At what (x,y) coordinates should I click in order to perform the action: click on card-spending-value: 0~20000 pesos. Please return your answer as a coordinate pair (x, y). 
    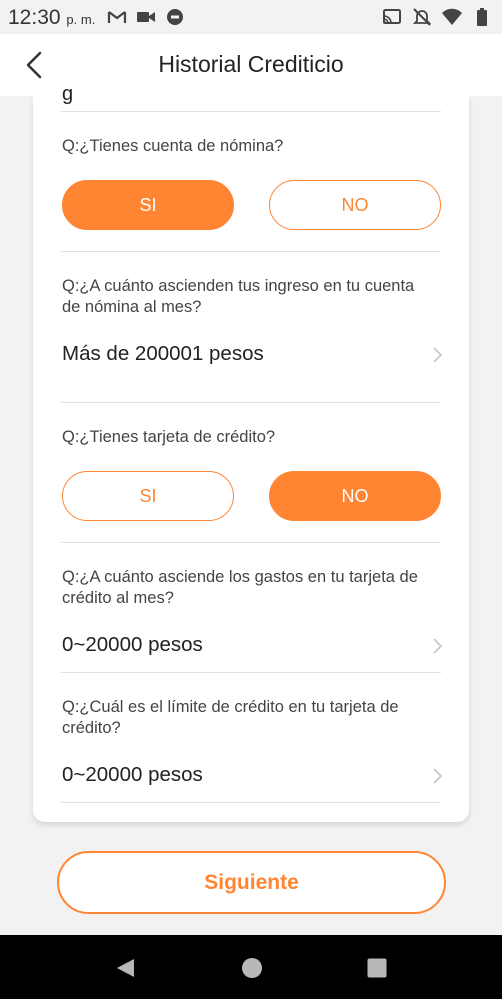
    Looking at the image, I should click on (132, 644).